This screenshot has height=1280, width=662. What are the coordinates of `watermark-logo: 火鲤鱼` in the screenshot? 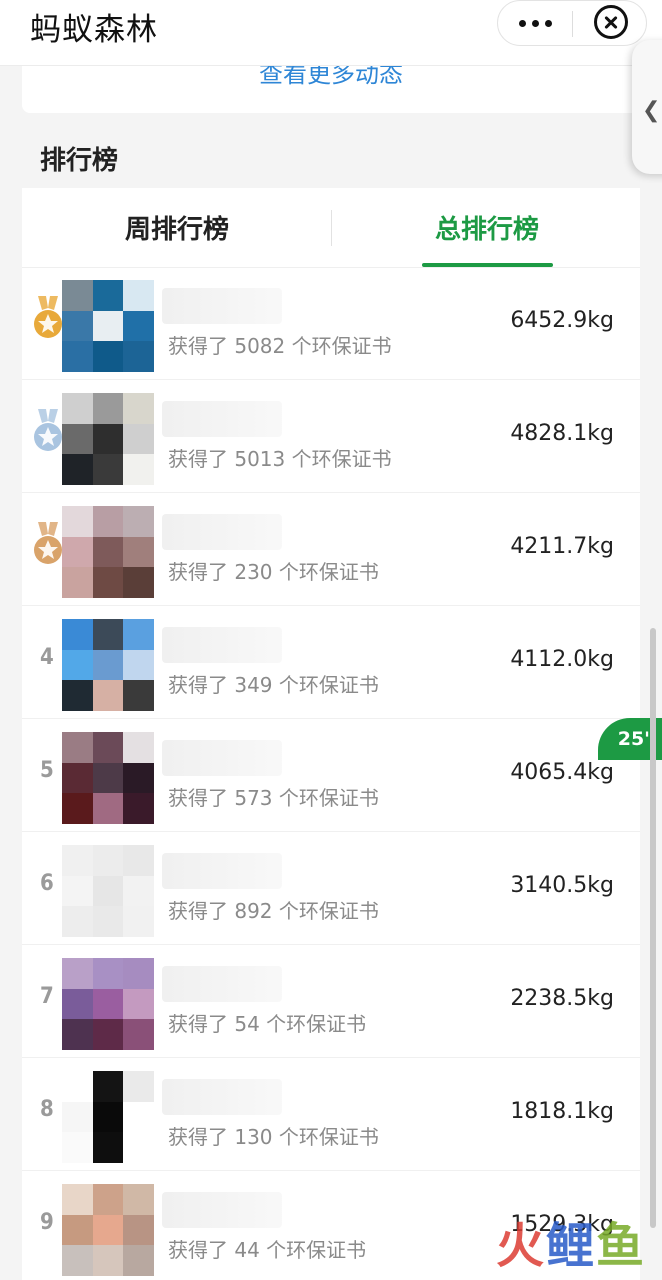 It's located at (571, 1241).